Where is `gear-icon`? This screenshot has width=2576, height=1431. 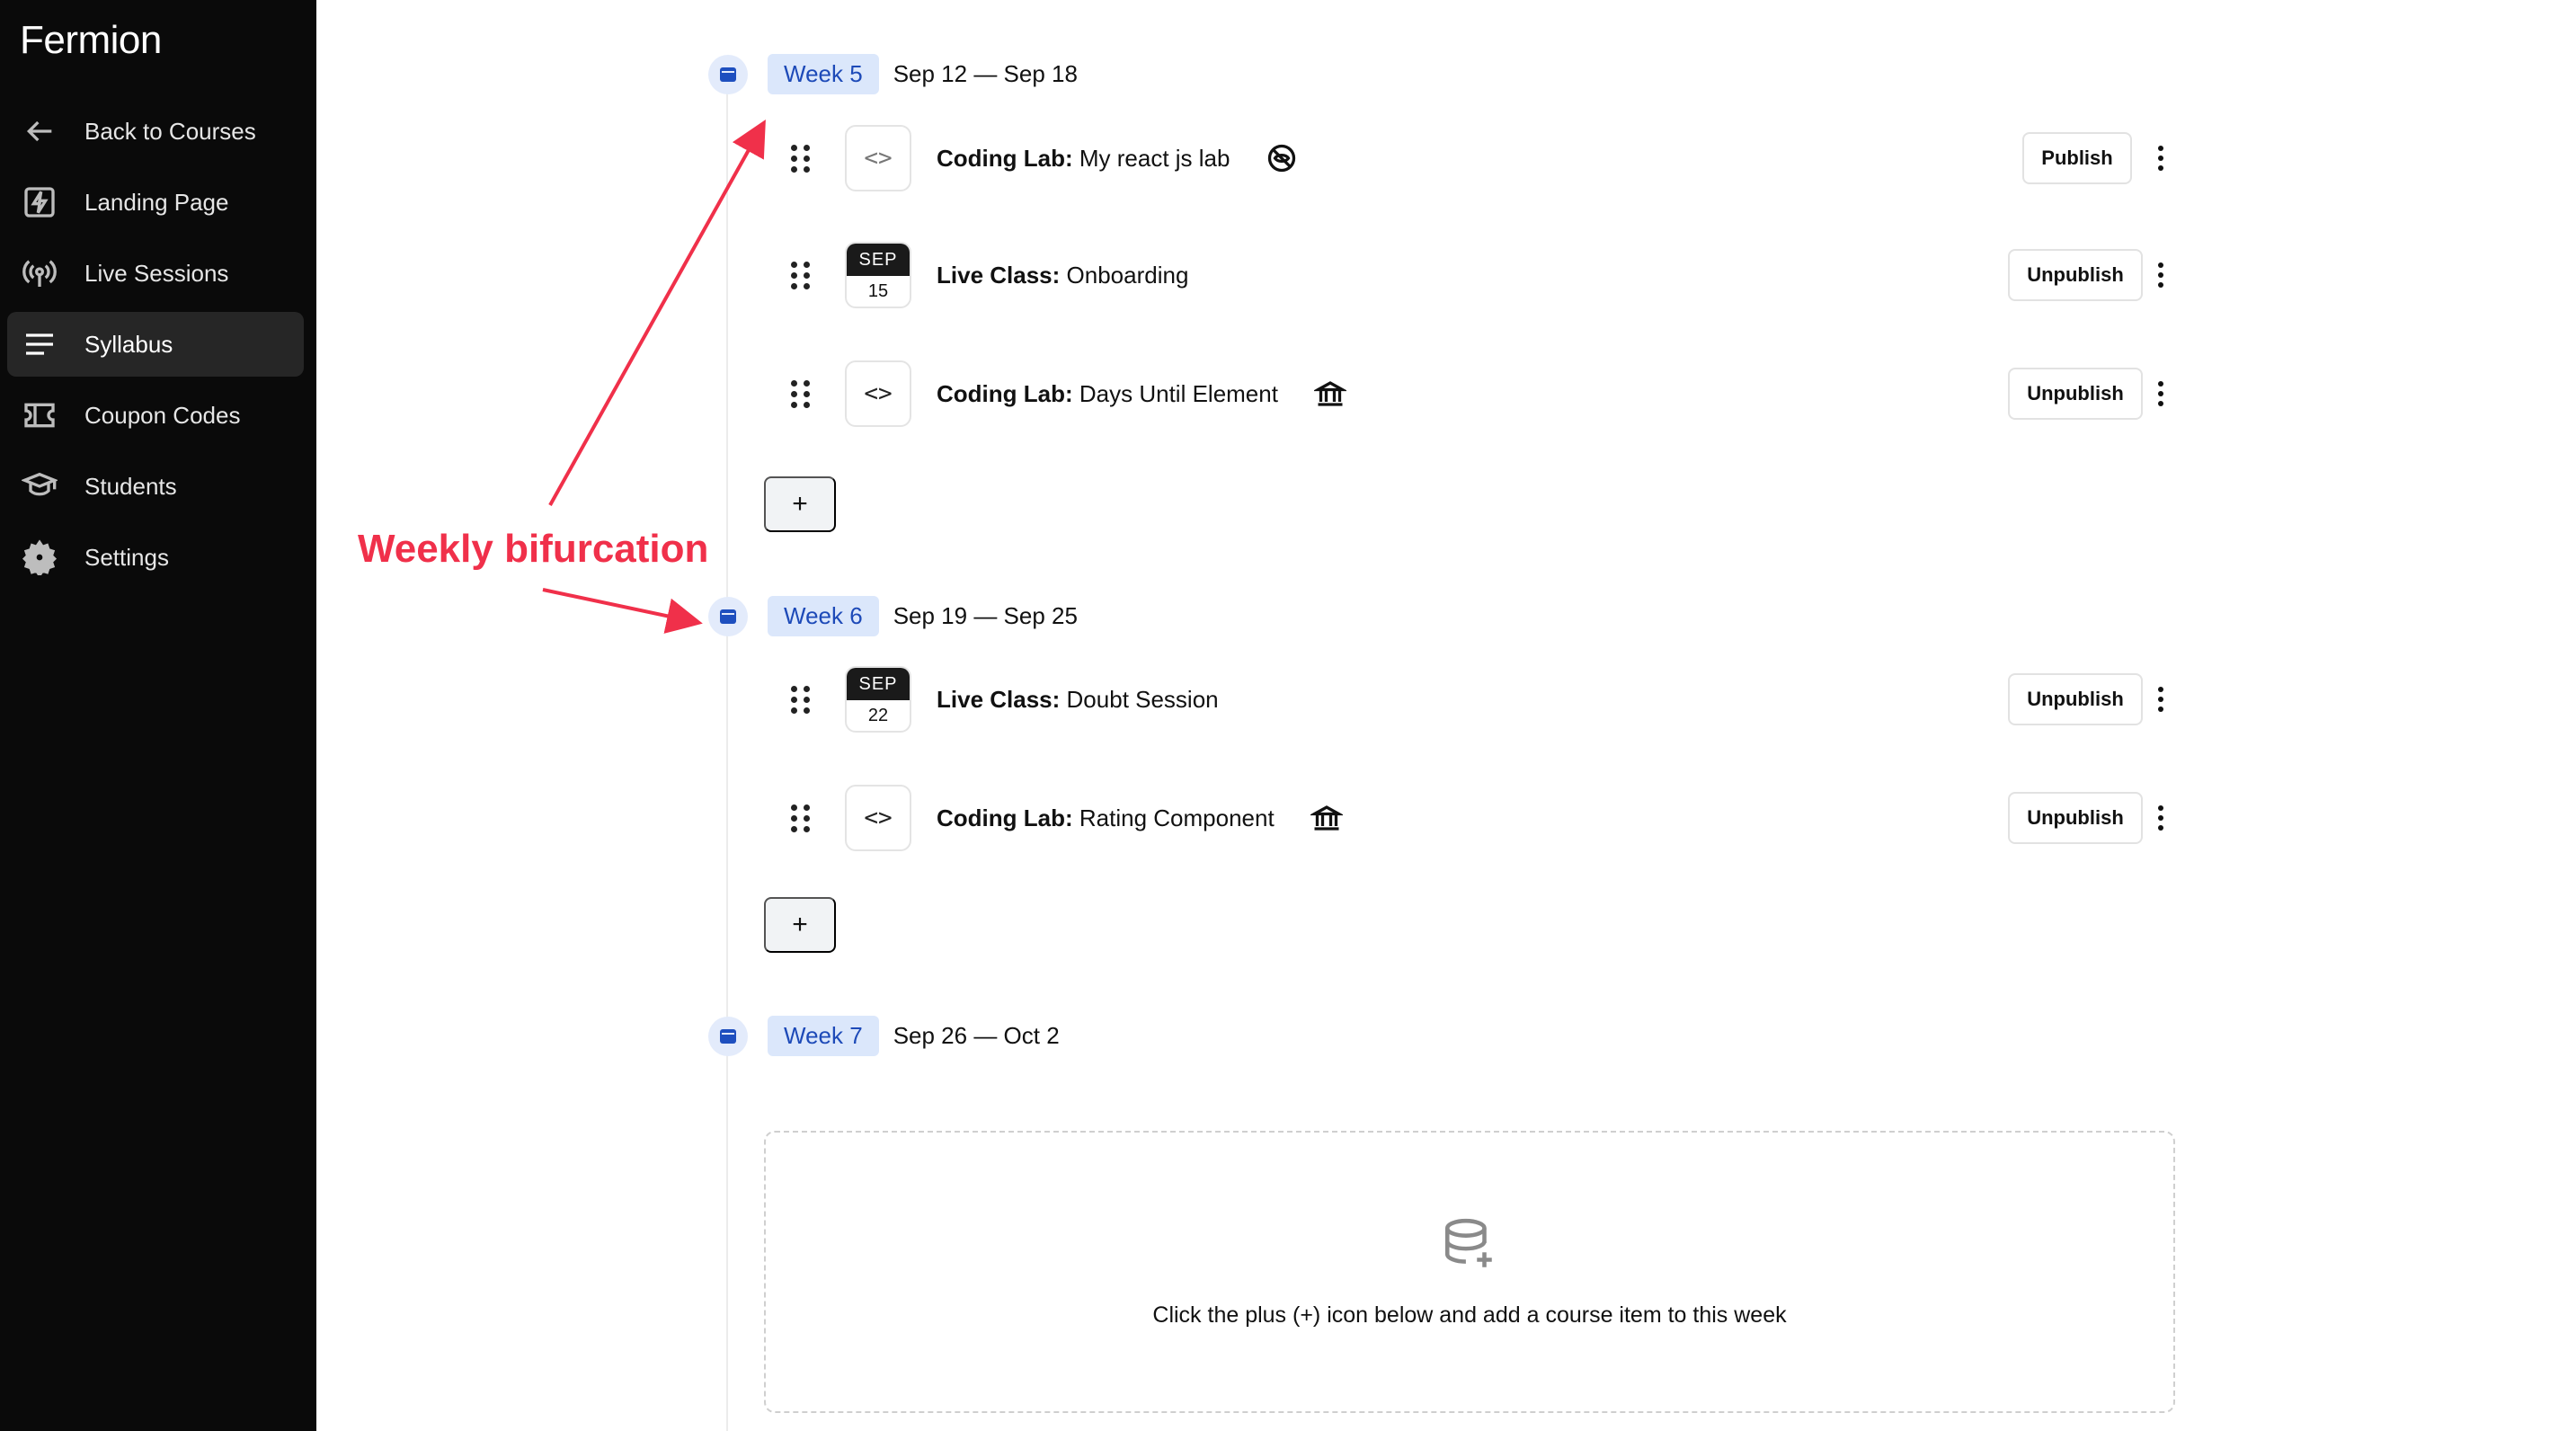 gear-icon is located at coordinates (39, 557).